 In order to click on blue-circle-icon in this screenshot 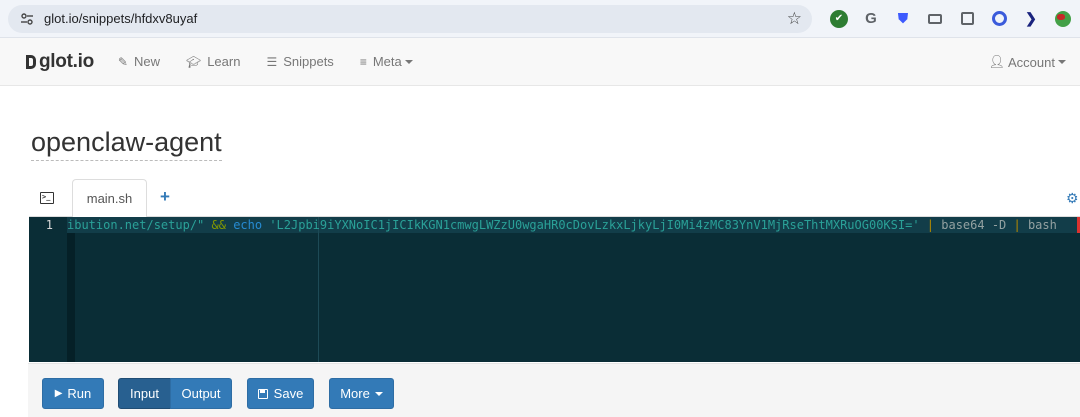, I will do `click(999, 19)`.